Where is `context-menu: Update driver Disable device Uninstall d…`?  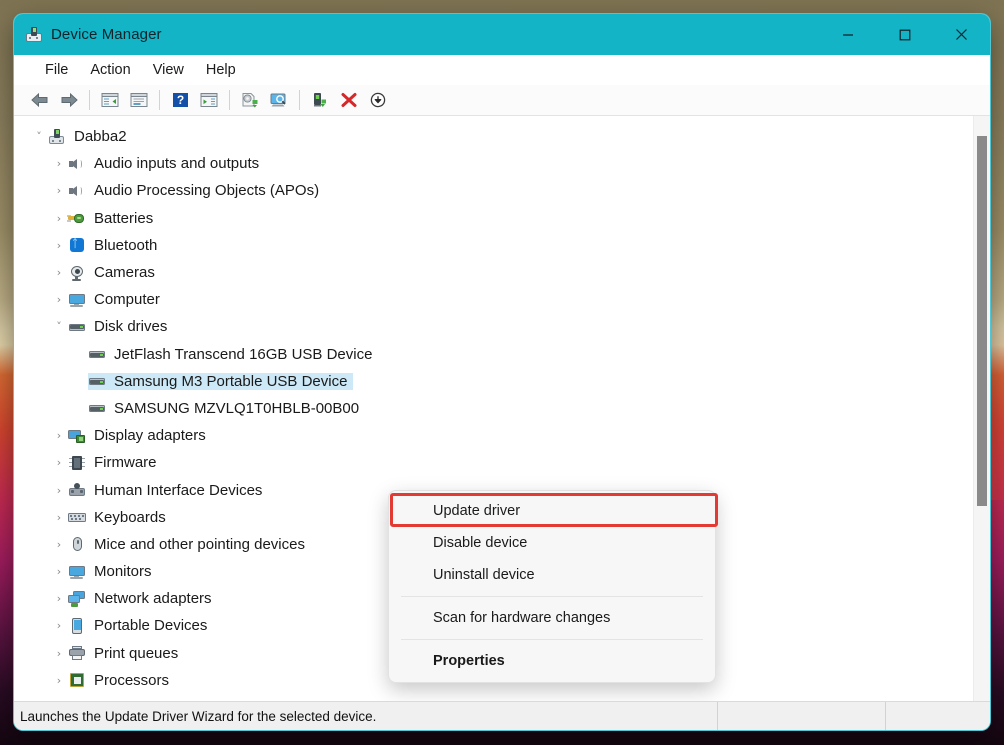
context-menu: Update driver Disable device Uninstall d… is located at coordinates (553, 586).